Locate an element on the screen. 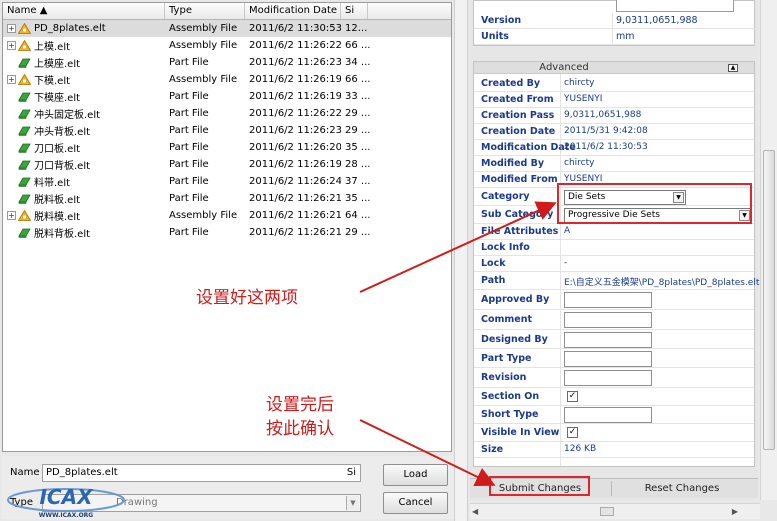 This screenshot has height=521, width=777. annotation-arrows is located at coordinates (458, 344).